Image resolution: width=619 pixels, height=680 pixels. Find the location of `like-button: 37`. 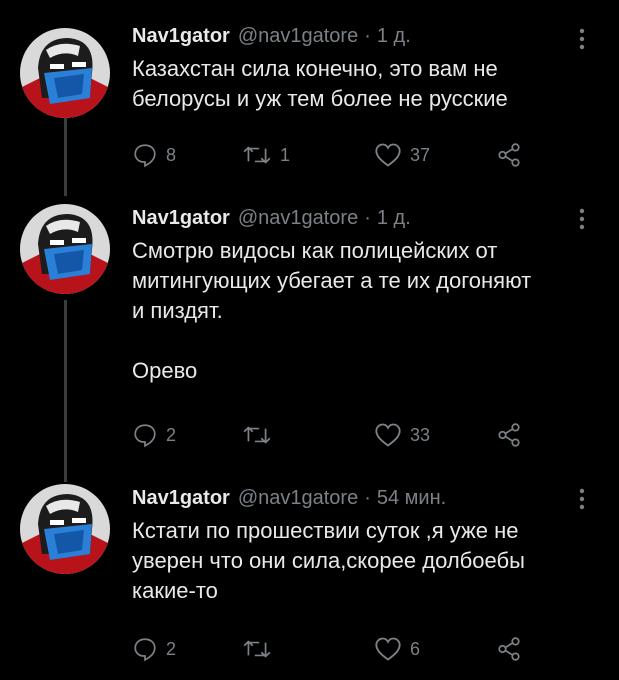

like-button: 37 is located at coordinates (402, 155).